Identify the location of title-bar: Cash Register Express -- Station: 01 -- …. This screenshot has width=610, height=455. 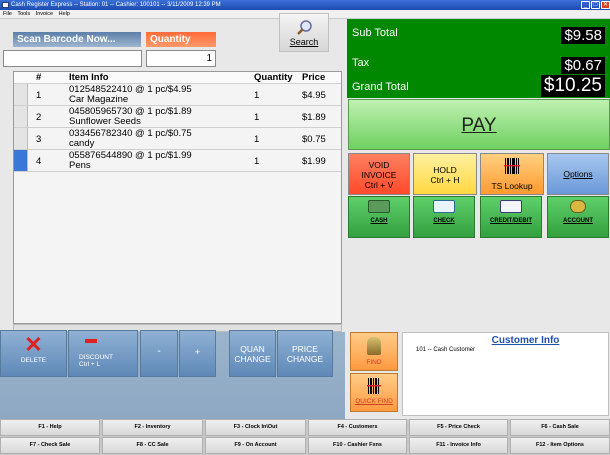
(305, 5).